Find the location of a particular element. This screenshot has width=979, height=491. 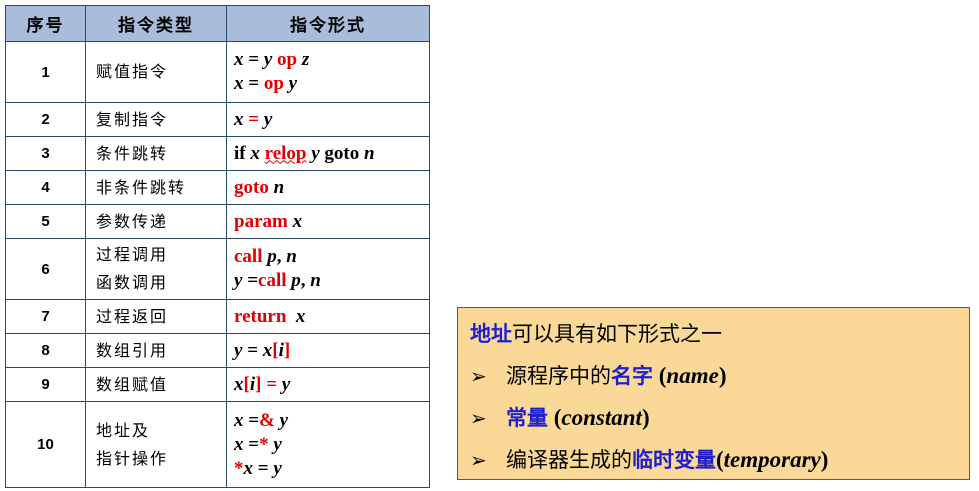

row-type-line: 地址及 is located at coordinates (123, 430).